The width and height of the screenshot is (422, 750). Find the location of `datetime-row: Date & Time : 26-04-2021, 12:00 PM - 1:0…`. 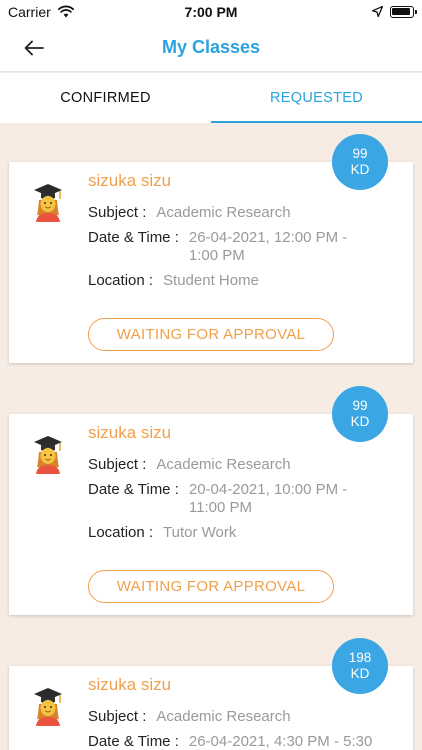

datetime-row: Date & Time : 26-04-2021, 12:00 PM - 1:0… is located at coordinates (243, 247).